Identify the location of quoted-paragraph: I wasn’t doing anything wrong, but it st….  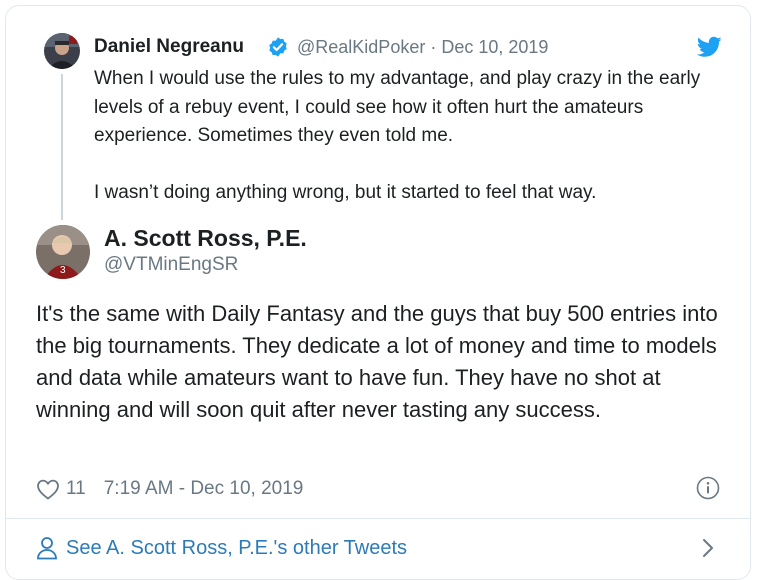
(345, 192).